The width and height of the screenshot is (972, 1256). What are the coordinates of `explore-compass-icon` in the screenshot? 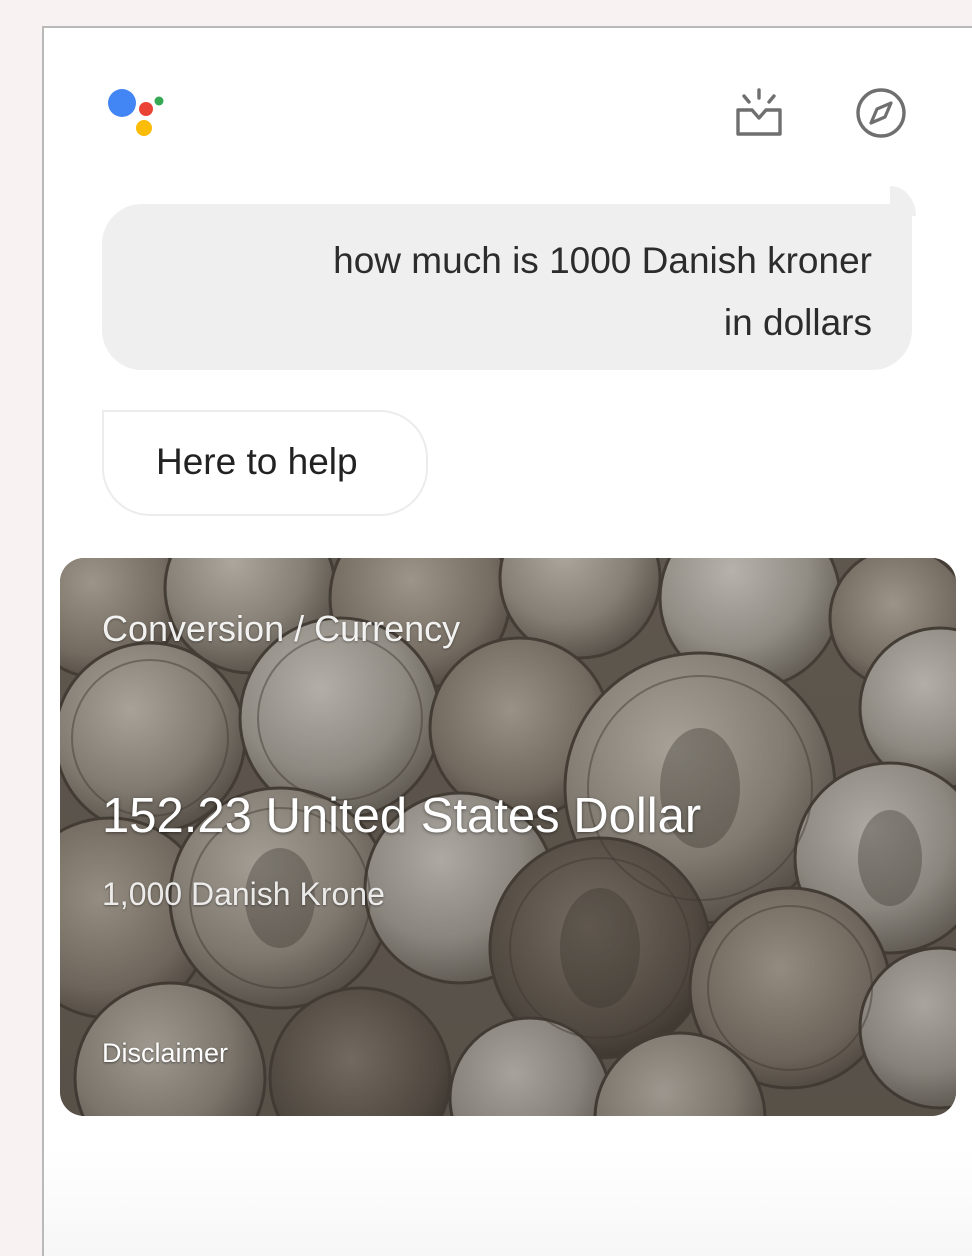 It's located at (881, 113).